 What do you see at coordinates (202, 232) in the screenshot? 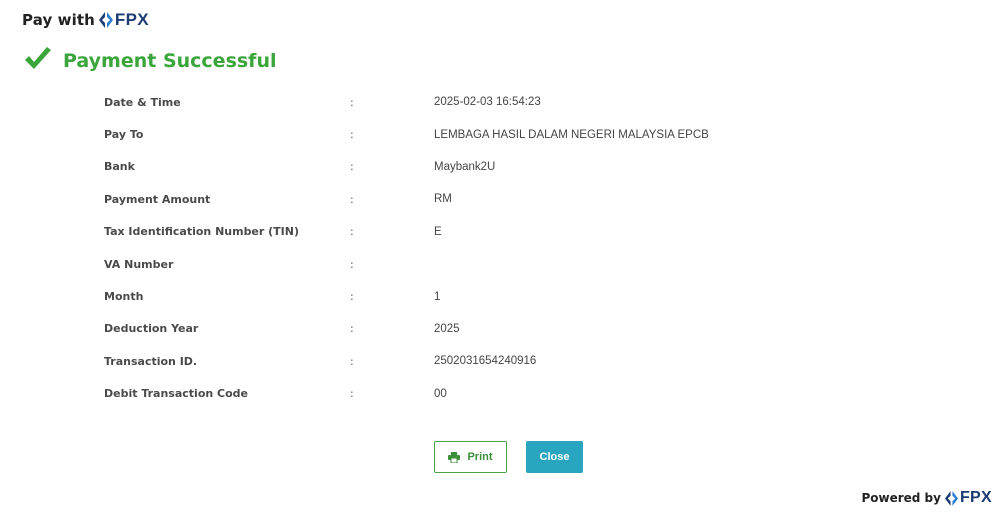
I see `detail-label: Tax Identification Number (TIN)` at bounding box center [202, 232].